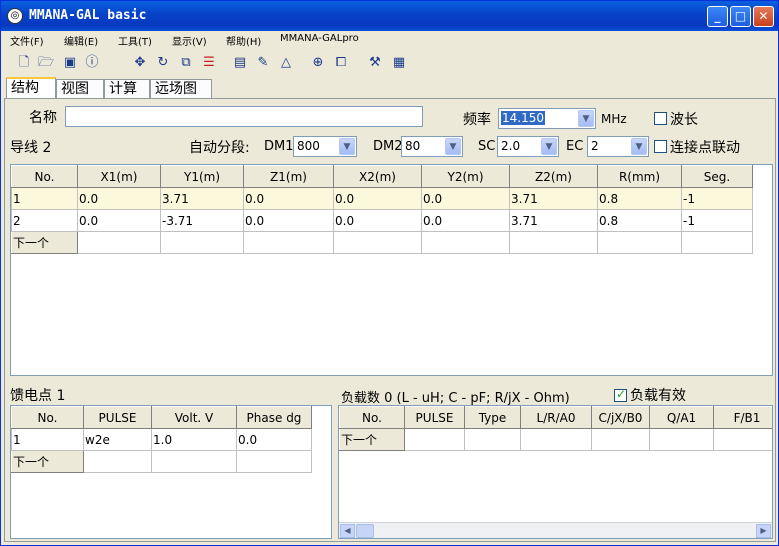 Image resolution: width=779 pixels, height=546 pixels. Describe the element at coordinates (620, 394) in the screenshot. I see `loads-enabled-checkbox` at that location.